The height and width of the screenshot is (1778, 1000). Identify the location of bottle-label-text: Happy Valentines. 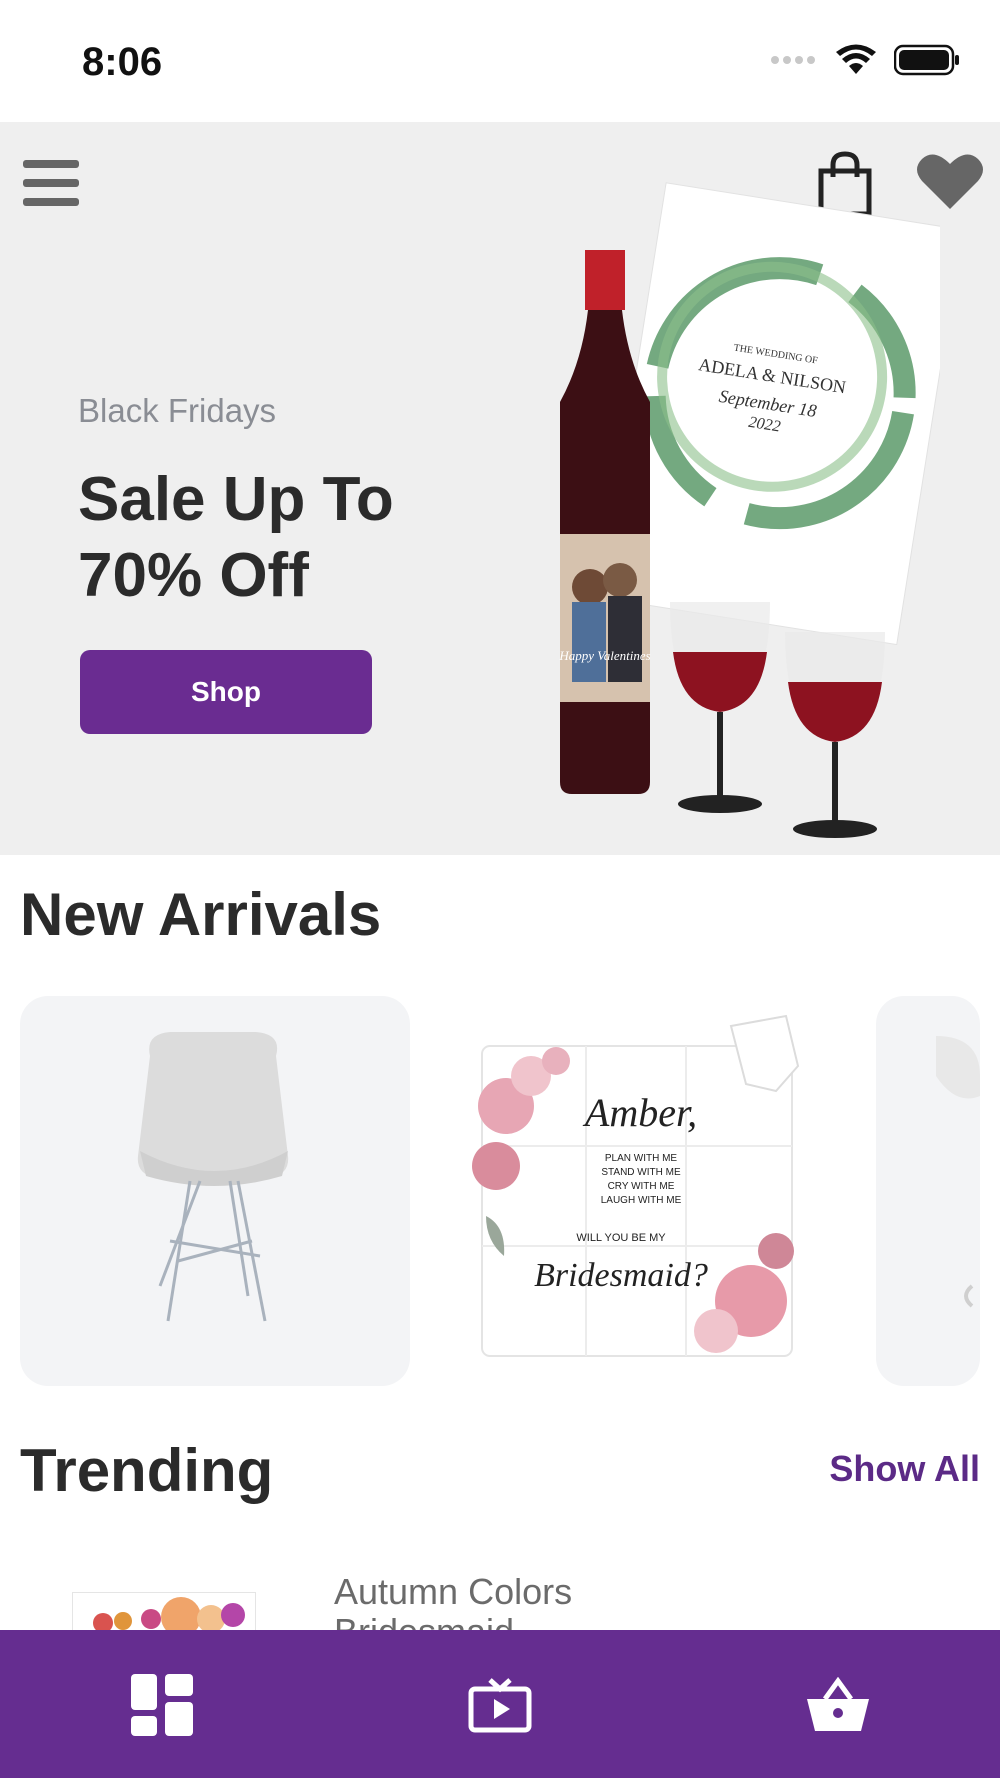
(604, 655).